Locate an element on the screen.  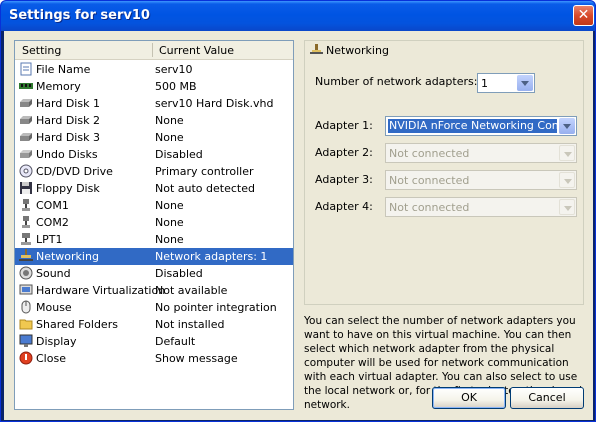
adapter-1-select: NVIDIA nForce Networking Controller is located at coordinates (481, 126).